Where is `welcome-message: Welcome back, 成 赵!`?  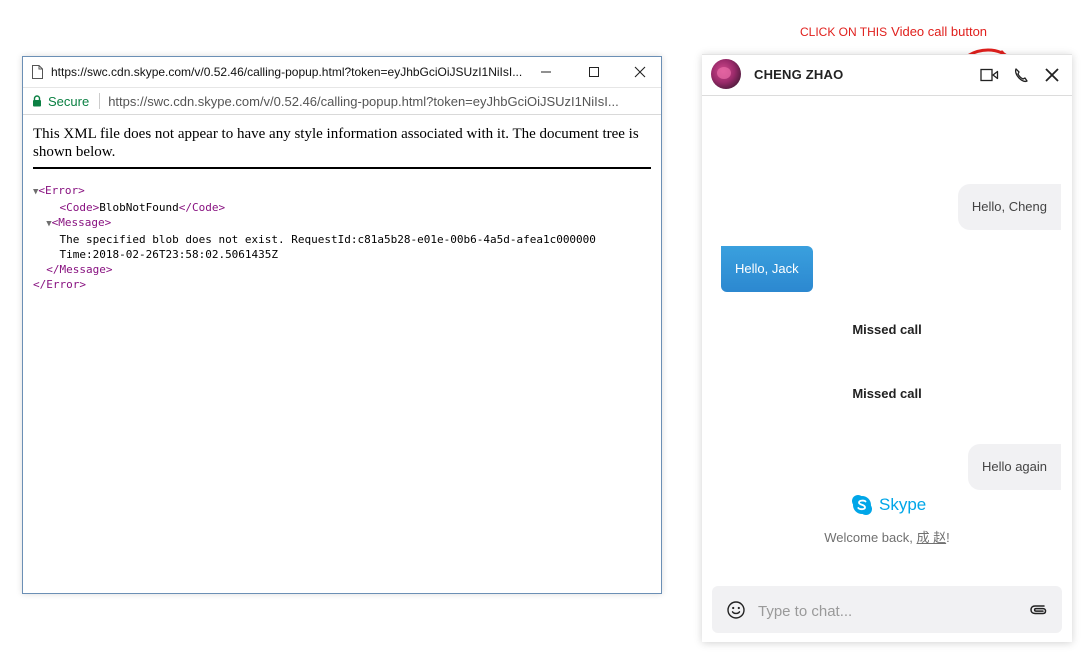
welcome-message: Welcome back, 成 赵! is located at coordinates (887, 536).